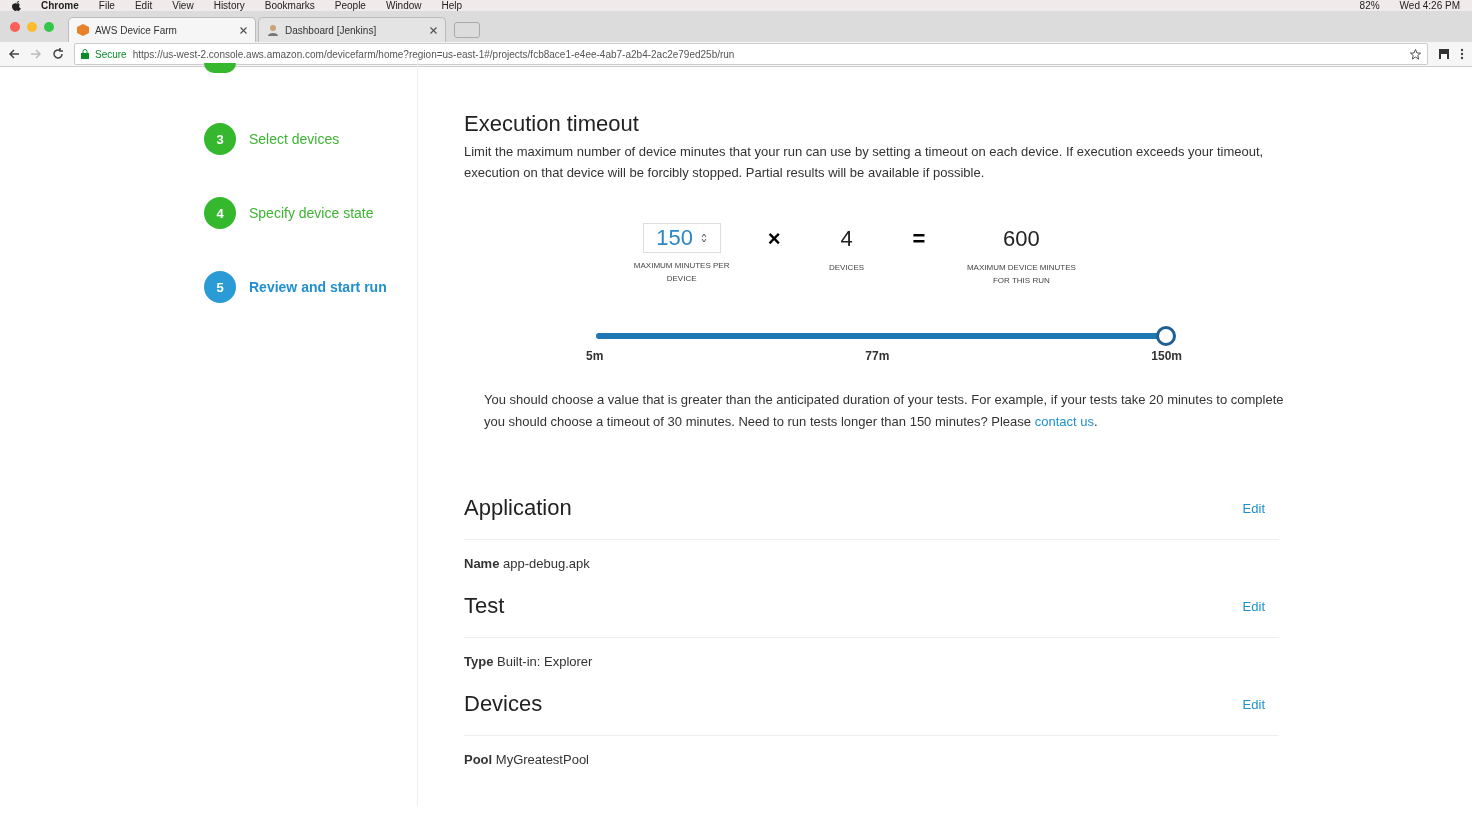 The width and height of the screenshot is (1472, 826). What do you see at coordinates (1462, 54) in the screenshot?
I see `menu-icon` at bounding box center [1462, 54].